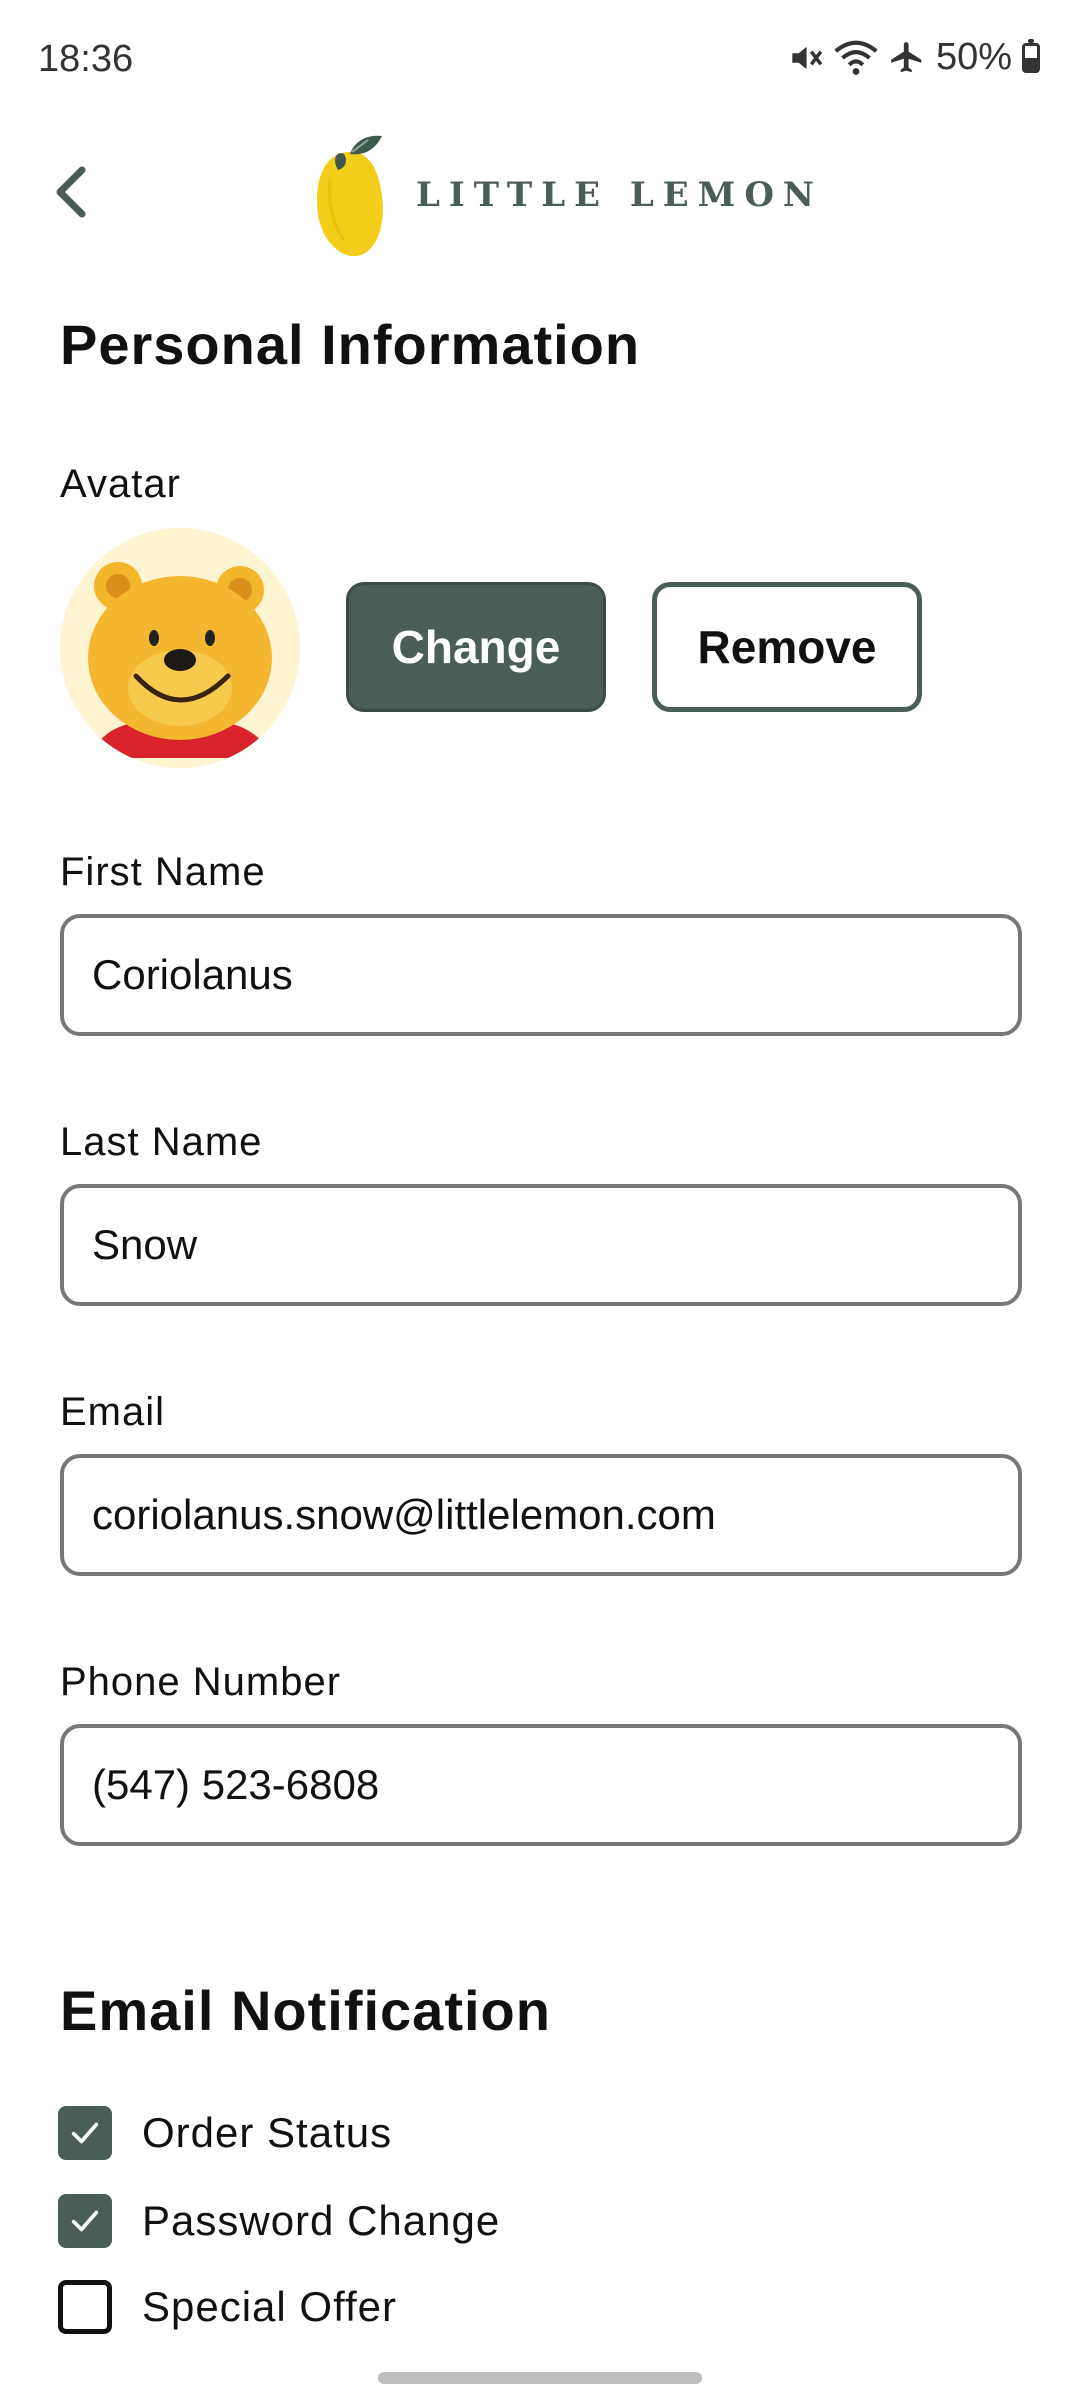 The image size is (1080, 2400). I want to click on checkbox-special-offer: Special Offer, so click(227, 2307).